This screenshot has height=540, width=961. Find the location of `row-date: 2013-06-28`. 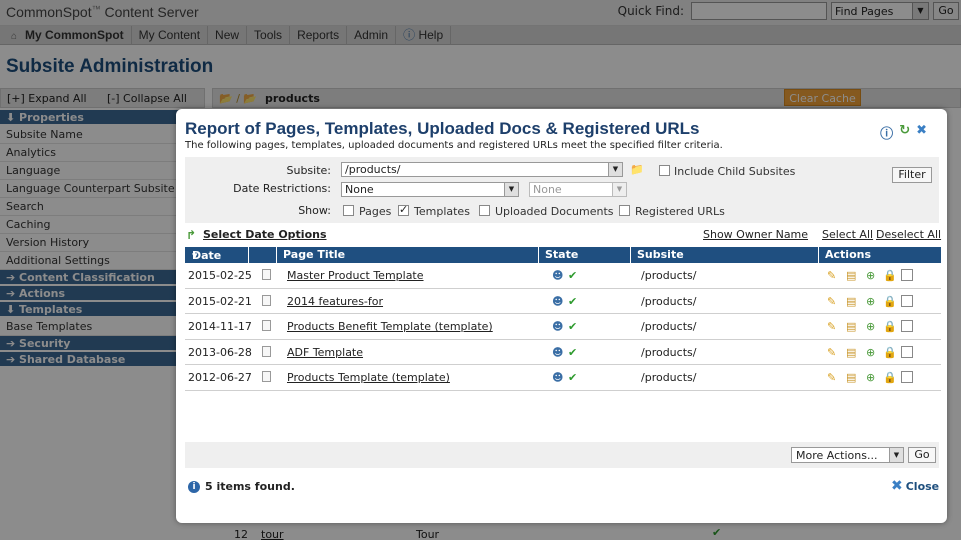

row-date: 2013-06-28 is located at coordinates (220, 352).